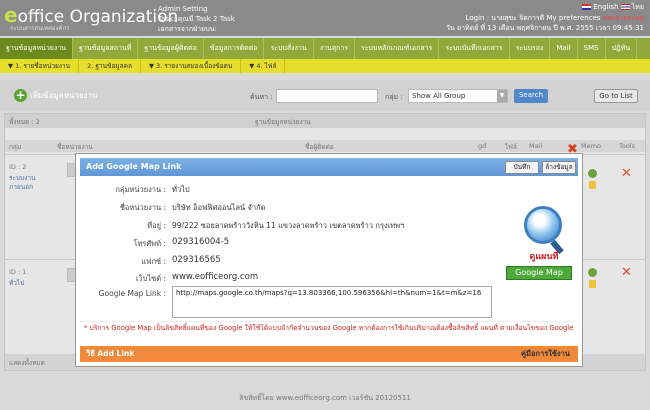  Describe the element at coordinates (574, 18) in the screenshot. I see `preferences-link: My preferences` at that location.